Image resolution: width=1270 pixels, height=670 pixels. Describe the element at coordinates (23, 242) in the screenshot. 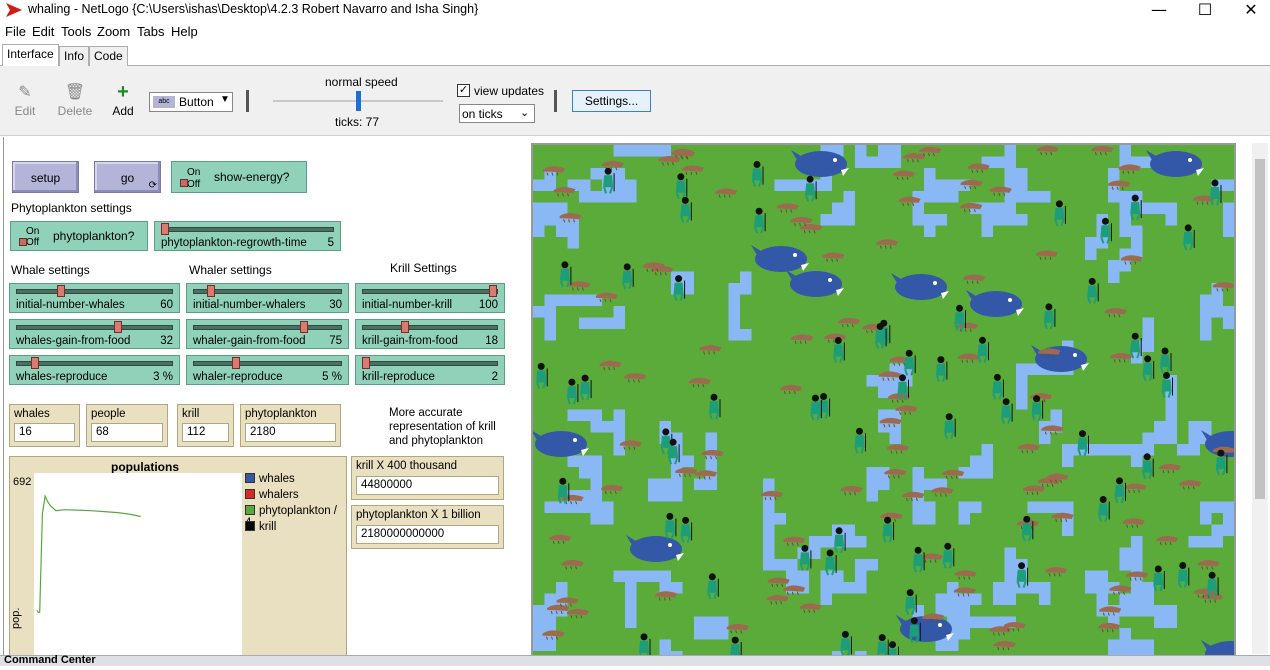

I see `switch-knob` at that location.